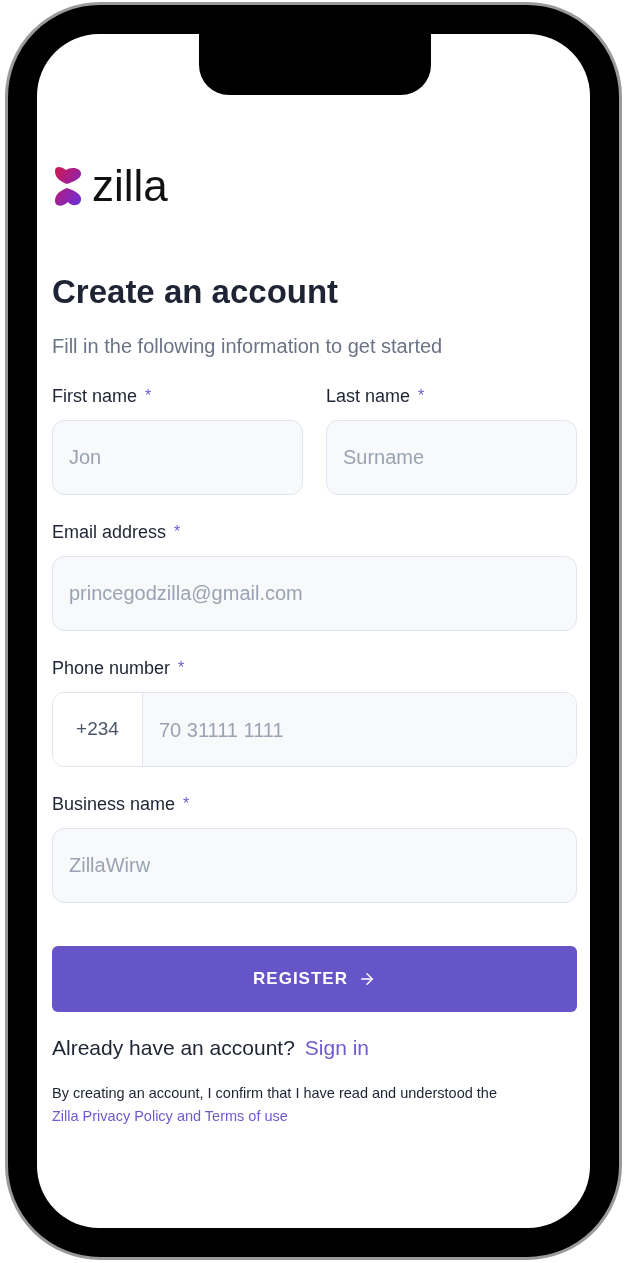  Describe the element at coordinates (130, 186) in the screenshot. I see `logo-text: zilla` at that location.